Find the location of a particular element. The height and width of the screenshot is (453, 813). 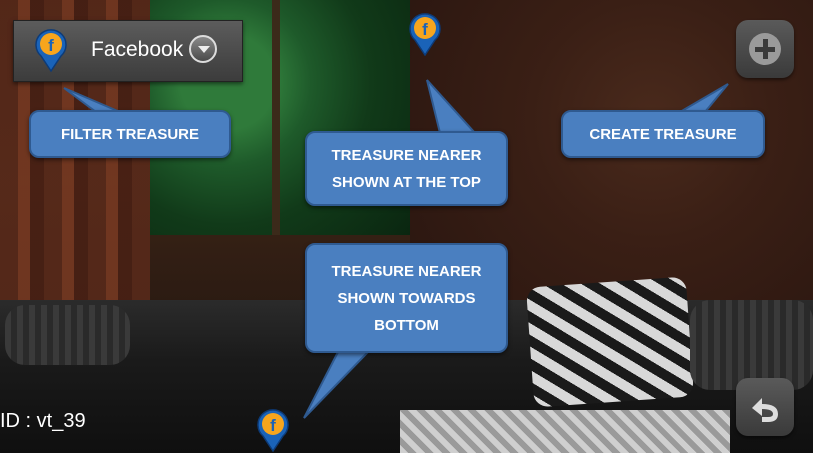

callout-top-line2: SHOWN AT THE TOP is located at coordinates (406, 182).